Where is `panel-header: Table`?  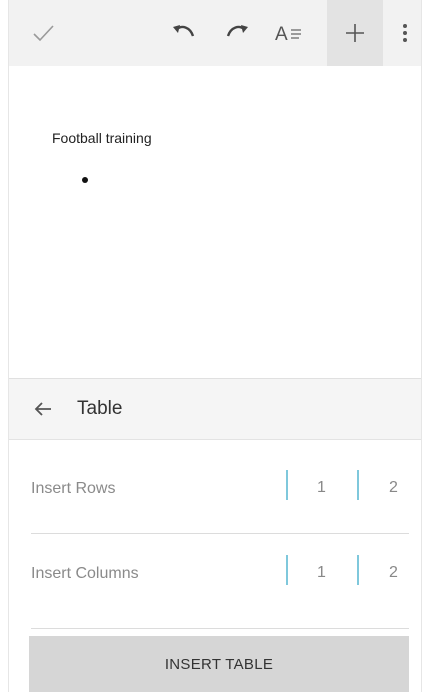 panel-header: Table is located at coordinates (215, 409).